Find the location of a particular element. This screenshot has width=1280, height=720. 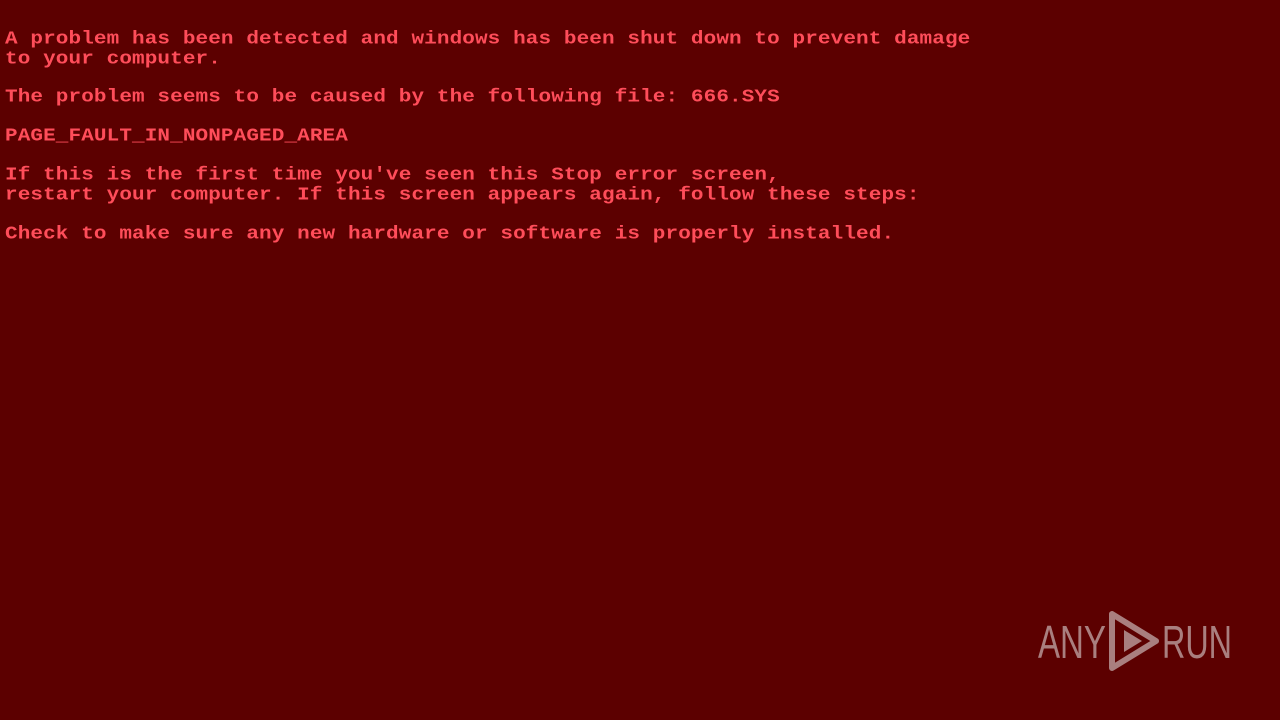

error-message-line-2: to your computer. is located at coordinates (113, 59).